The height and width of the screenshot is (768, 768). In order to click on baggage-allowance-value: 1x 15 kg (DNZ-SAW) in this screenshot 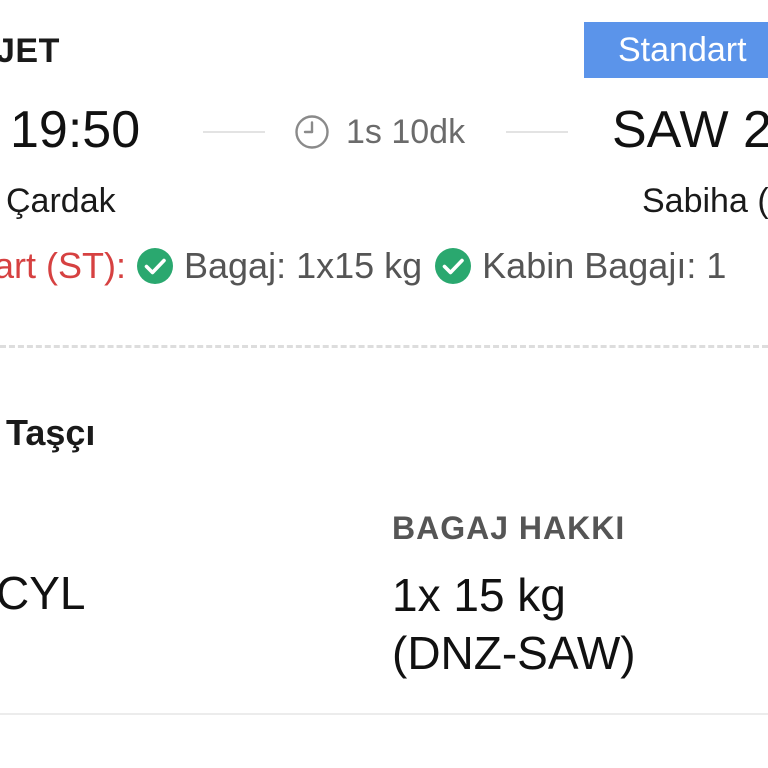, I will do `click(514, 624)`.